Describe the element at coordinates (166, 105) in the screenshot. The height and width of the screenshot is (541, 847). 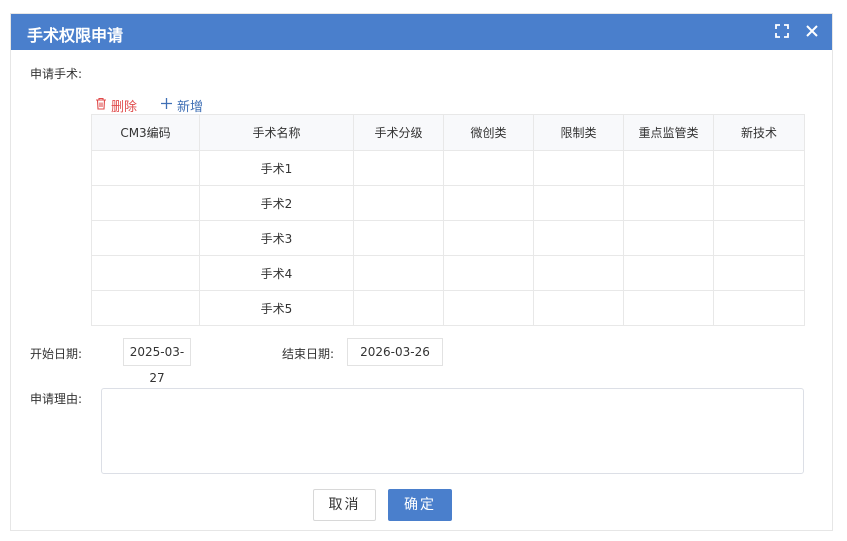
I see `plus-icon` at that location.